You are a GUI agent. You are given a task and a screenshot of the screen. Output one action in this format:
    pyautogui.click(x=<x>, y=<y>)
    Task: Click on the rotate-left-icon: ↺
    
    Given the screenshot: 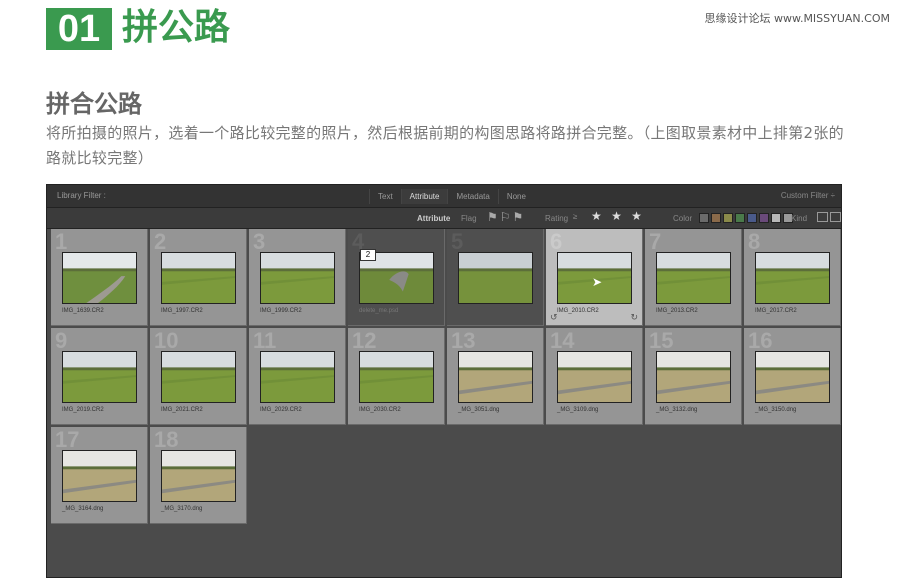 What is the action you would take?
    pyautogui.click(x=554, y=318)
    